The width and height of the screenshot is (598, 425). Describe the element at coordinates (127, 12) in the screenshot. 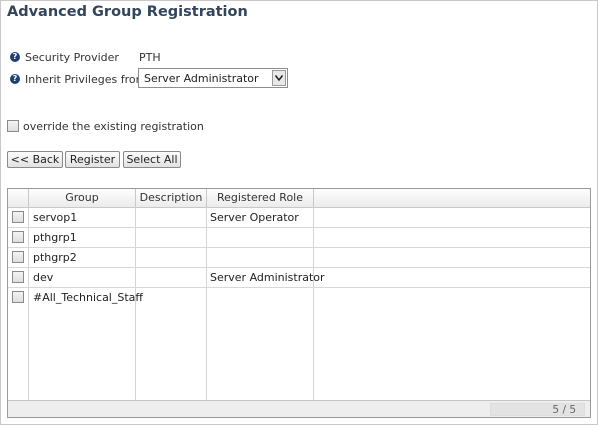

I see `page-title: Advanced Group Registration` at that location.